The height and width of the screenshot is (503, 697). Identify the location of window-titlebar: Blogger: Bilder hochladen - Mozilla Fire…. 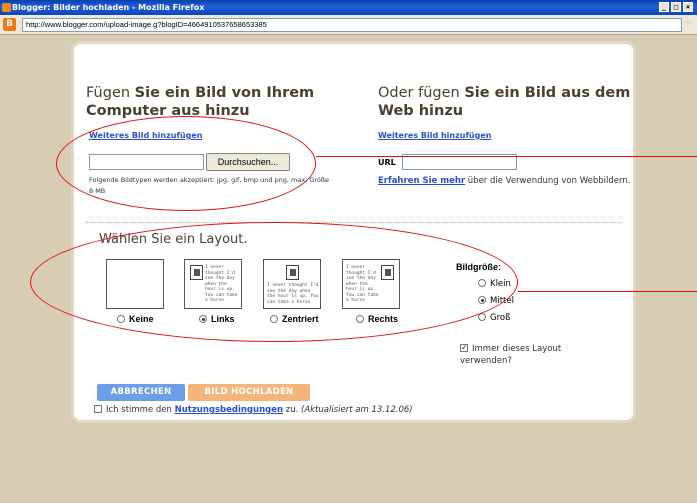
(348, 7).